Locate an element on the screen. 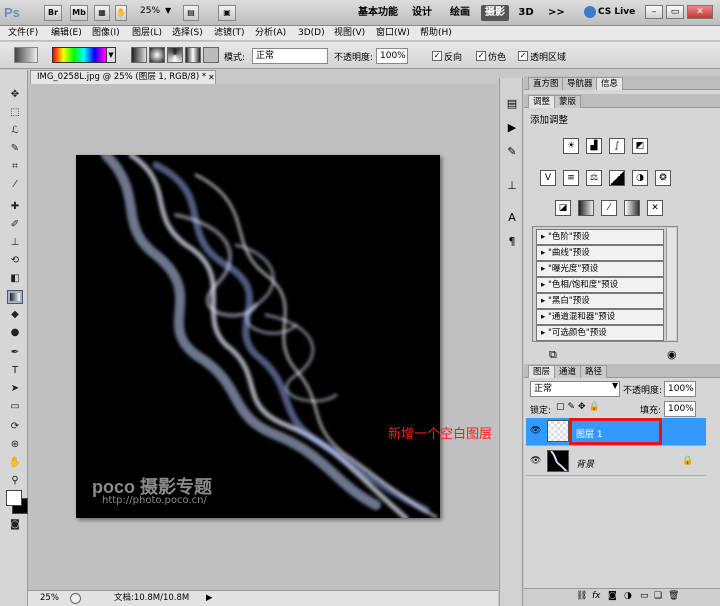 This screenshot has width=720, height=606. transparency-checkbox: ✓ is located at coordinates (523, 56).